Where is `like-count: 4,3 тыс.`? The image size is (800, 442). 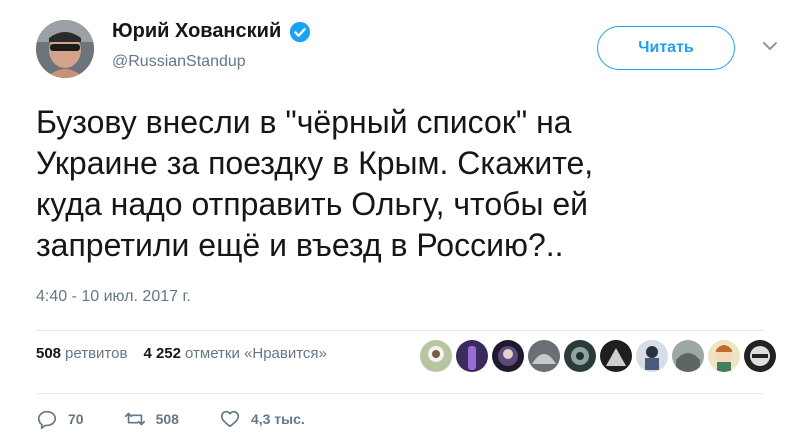
like-count: 4,3 тыс. is located at coordinates (277, 419).